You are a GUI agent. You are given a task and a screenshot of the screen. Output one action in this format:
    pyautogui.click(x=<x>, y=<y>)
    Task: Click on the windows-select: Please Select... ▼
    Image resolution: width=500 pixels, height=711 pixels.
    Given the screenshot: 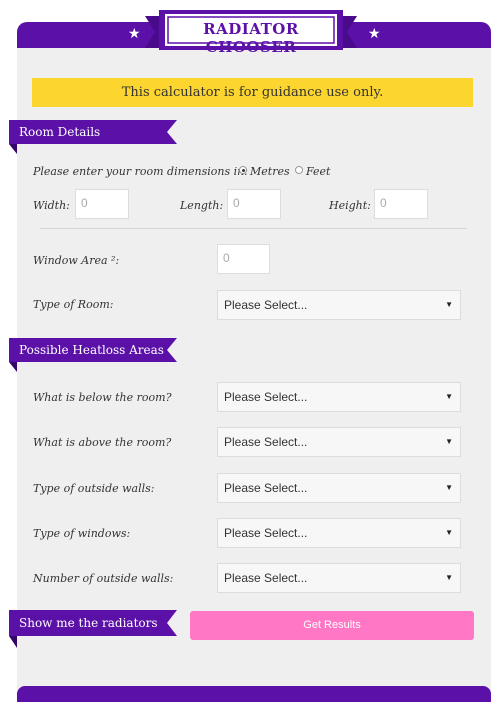 What is the action you would take?
    pyautogui.click(x=339, y=533)
    